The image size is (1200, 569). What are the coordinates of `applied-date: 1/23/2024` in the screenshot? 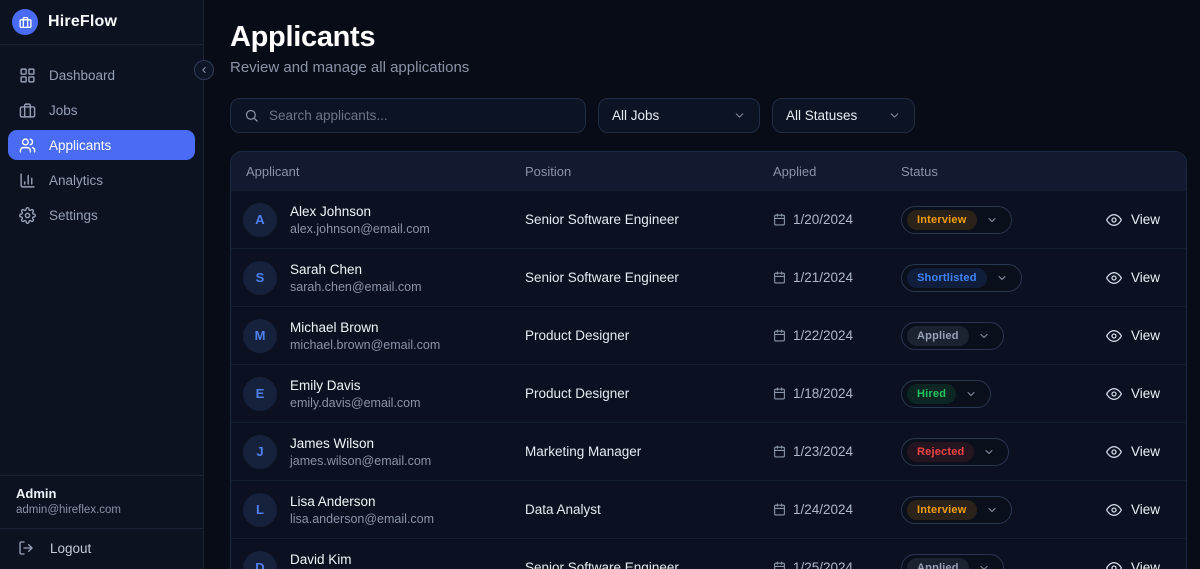 It's located at (823, 451).